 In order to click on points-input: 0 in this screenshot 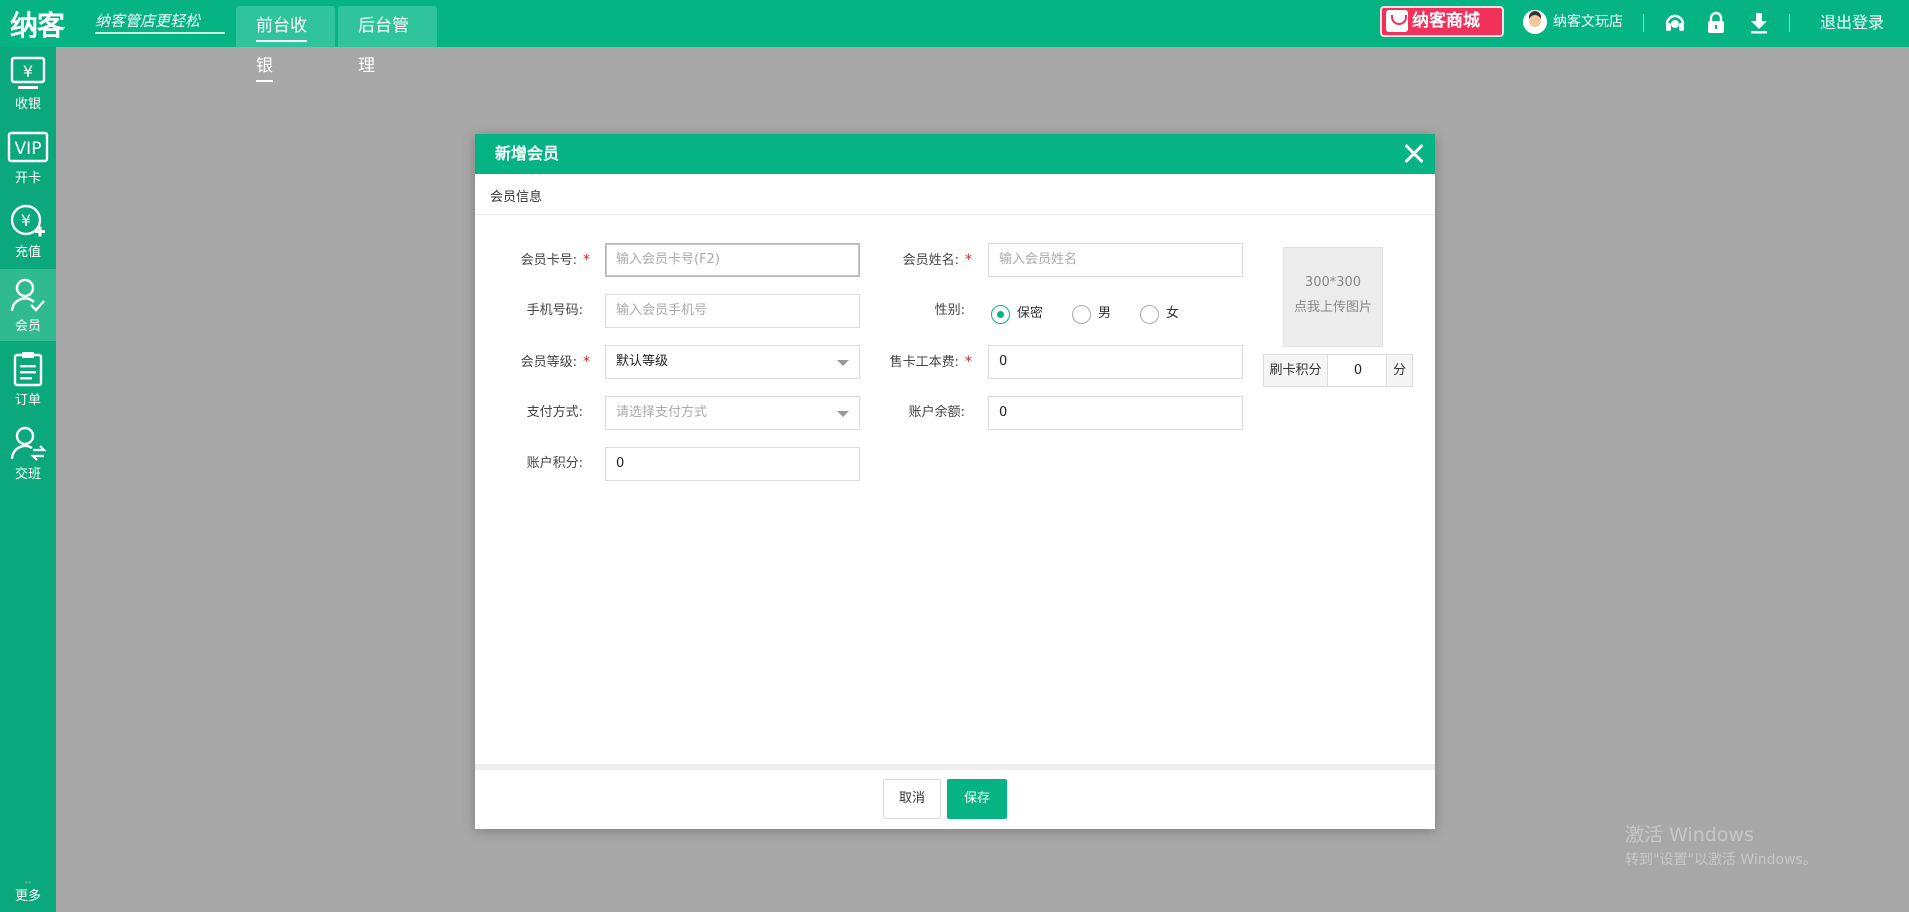, I will do `click(732, 464)`.